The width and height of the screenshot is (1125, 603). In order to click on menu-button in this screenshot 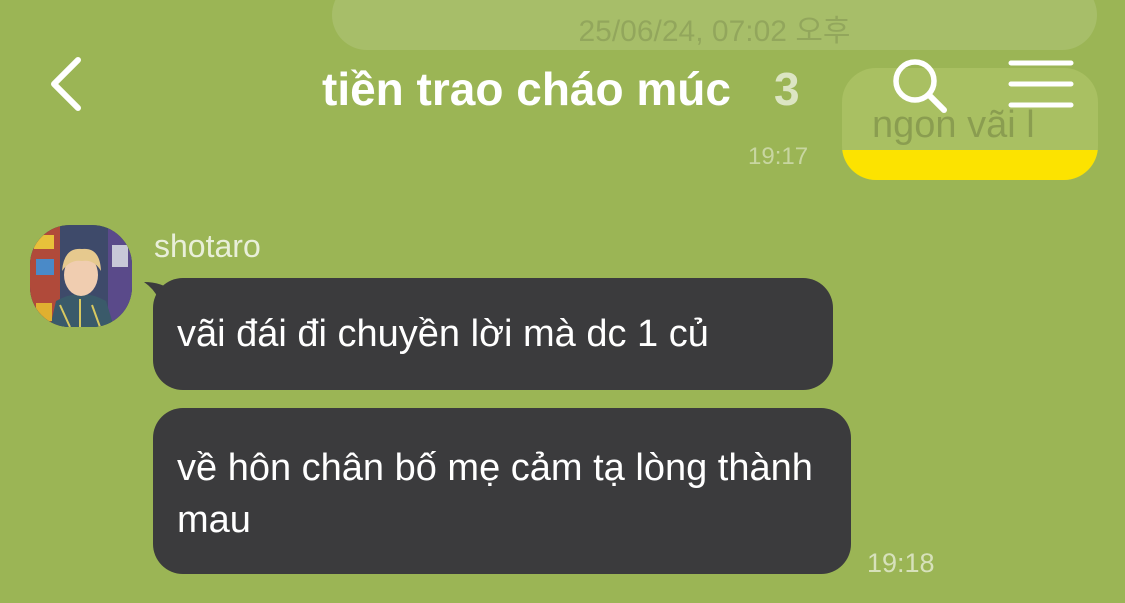, I will do `click(1041, 85)`.